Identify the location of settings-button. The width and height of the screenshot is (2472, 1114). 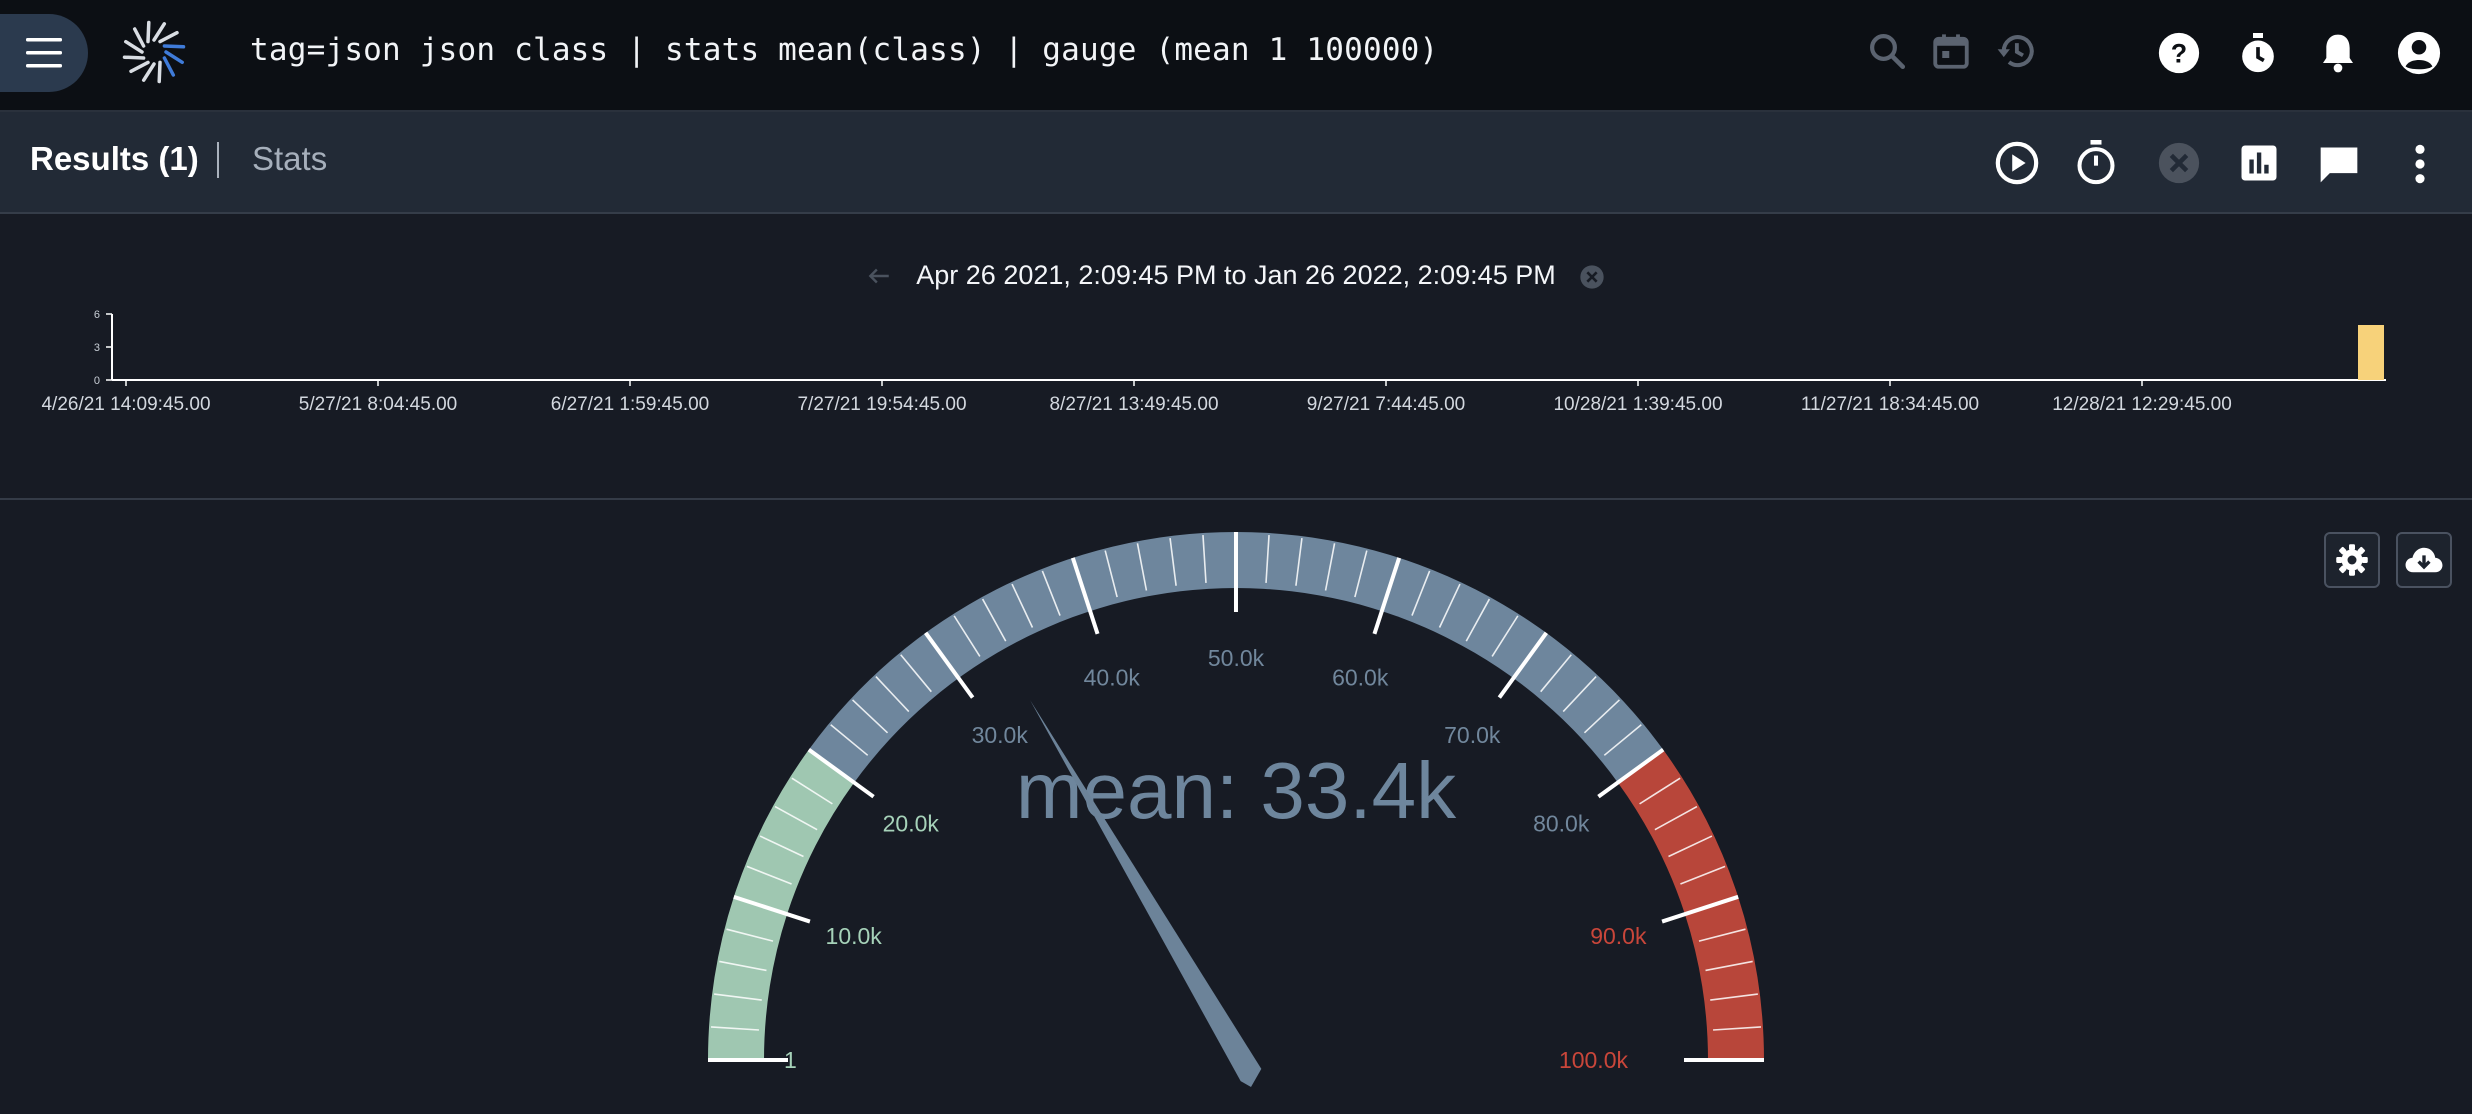
(2352, 560).